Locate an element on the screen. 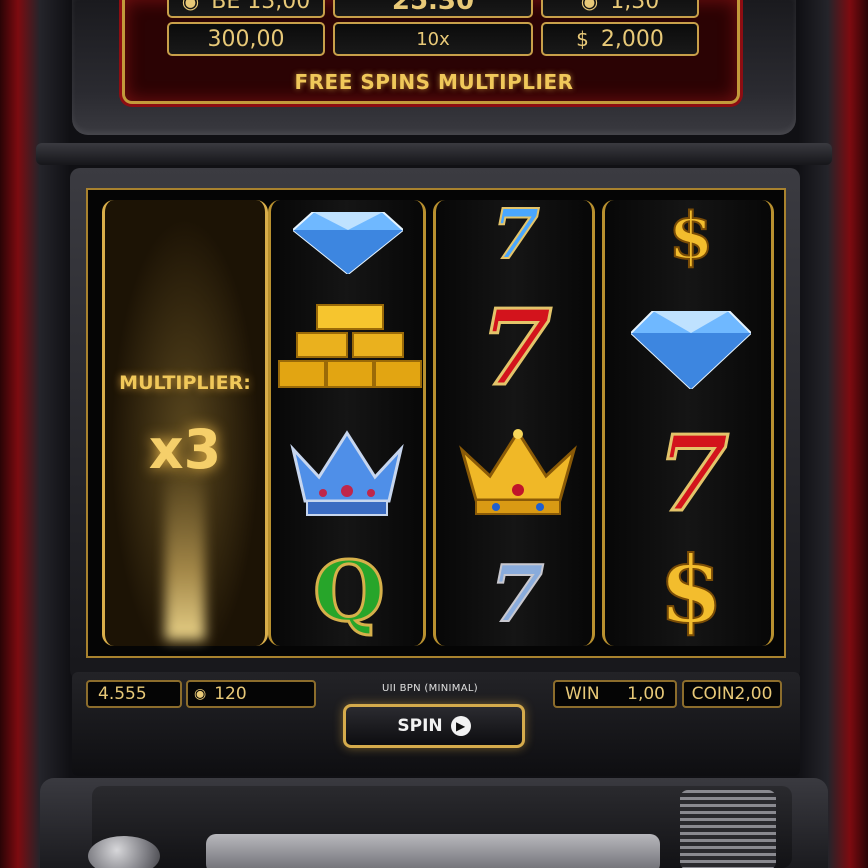 The height and width of the screenshot is (868, 868). top-stat-box: ◉ BE 13,00 is located at coordinates (246, 9).